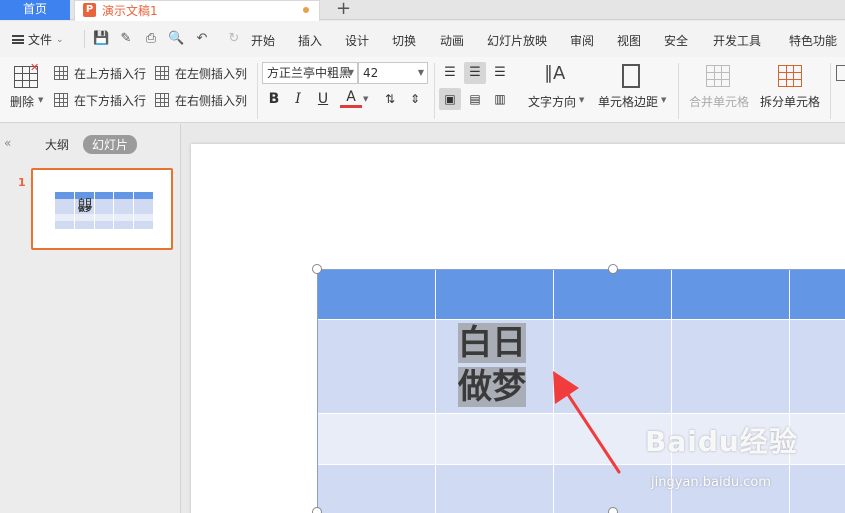  I want to click on more-tools-icon, so click(840, 73).